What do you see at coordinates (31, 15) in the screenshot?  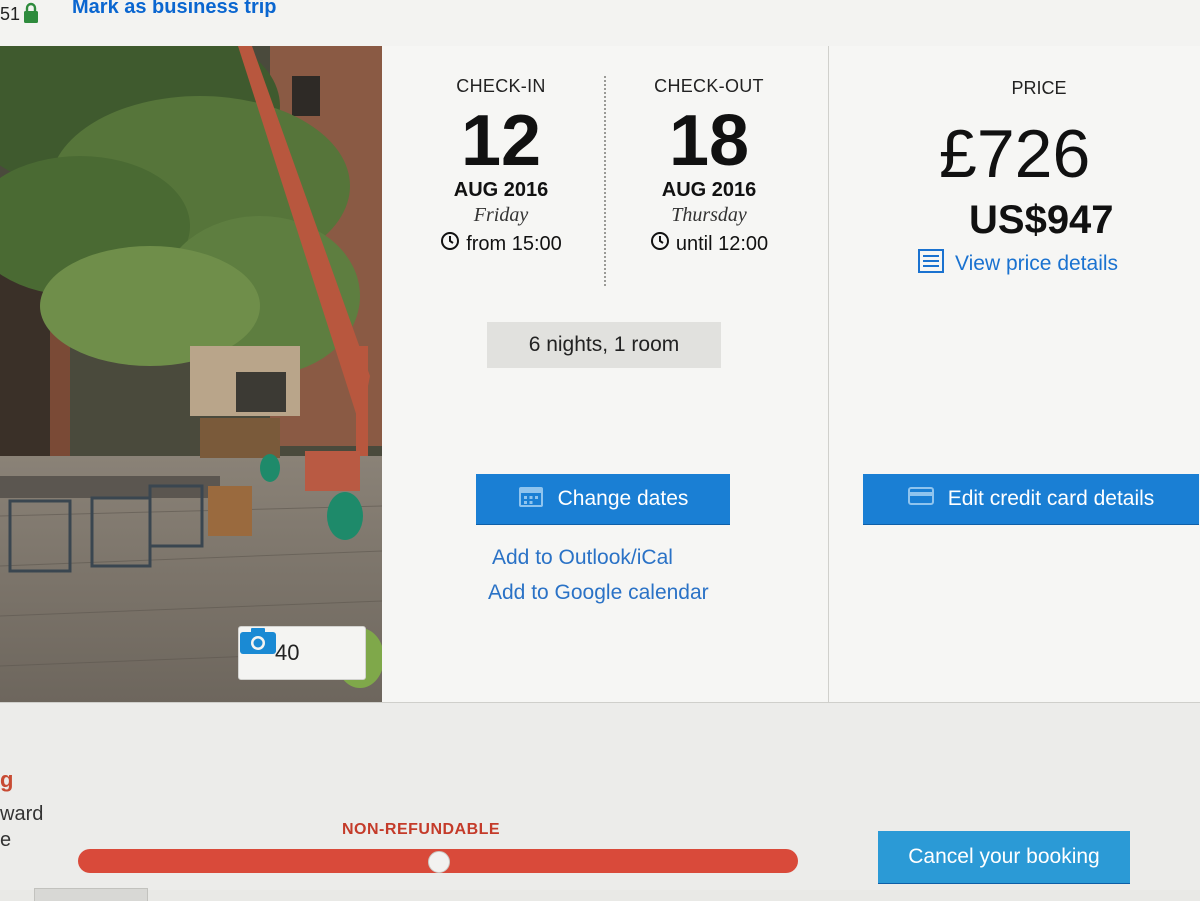 I see `lock-icon` at bounding box center [31, 15].